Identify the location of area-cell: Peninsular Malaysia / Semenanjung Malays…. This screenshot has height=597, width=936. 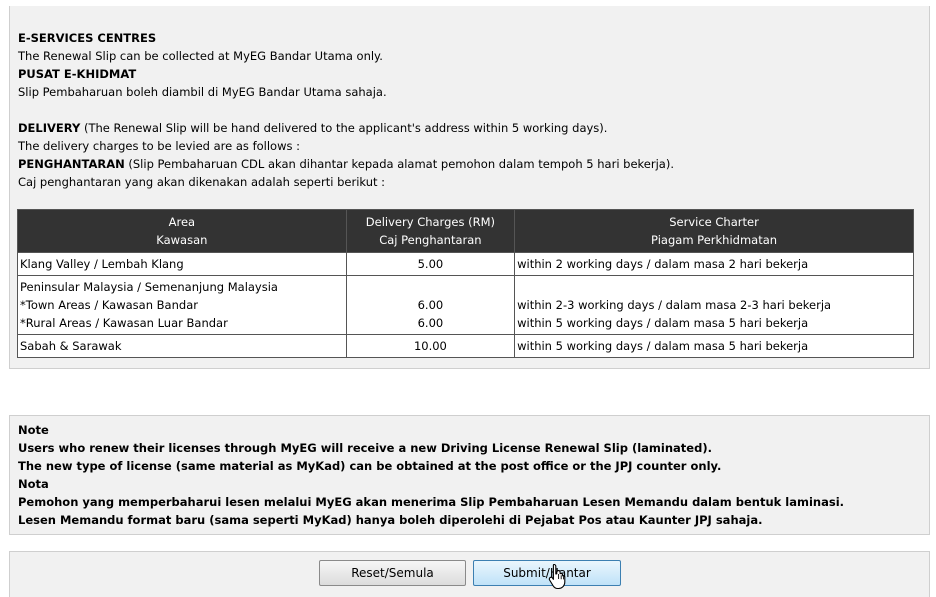
(182, 305).